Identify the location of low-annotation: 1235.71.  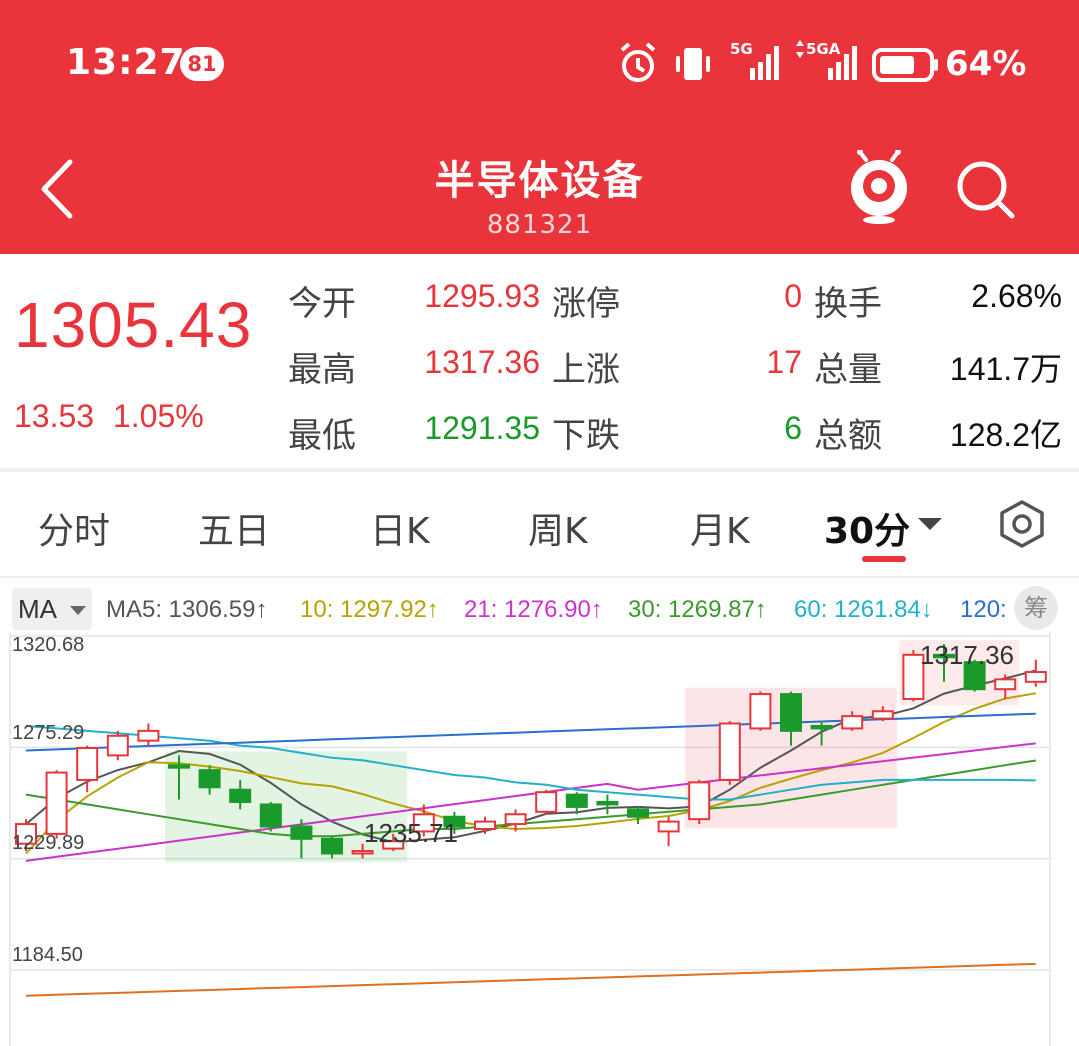
(411, 833).